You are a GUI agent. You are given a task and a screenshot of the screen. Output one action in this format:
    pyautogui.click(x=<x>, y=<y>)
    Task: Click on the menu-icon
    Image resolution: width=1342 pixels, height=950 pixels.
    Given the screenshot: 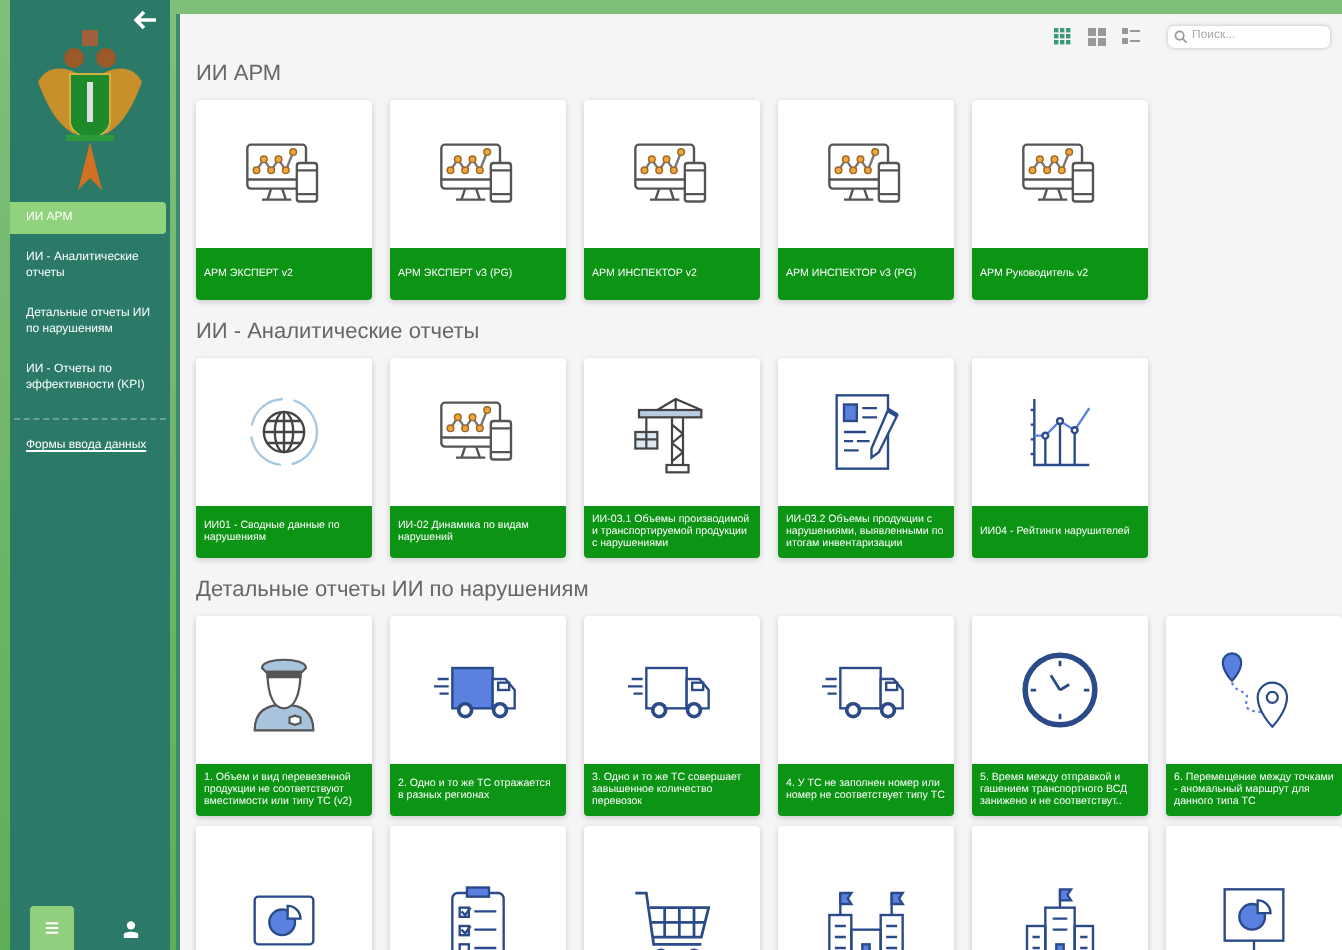 What is the action you would take?
    pyautogui.click(x=52, y=928)
    